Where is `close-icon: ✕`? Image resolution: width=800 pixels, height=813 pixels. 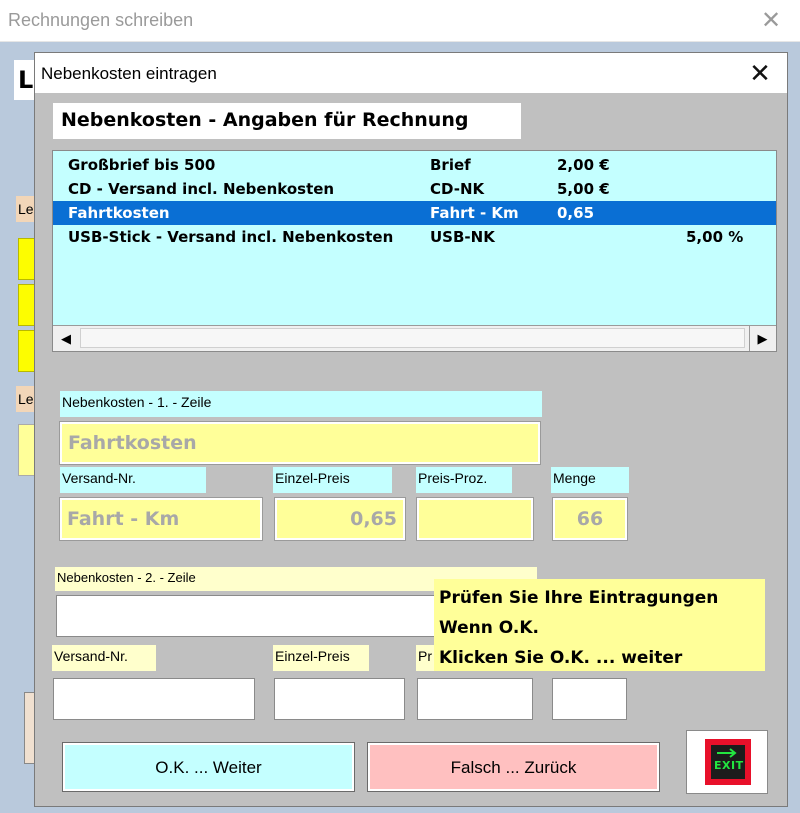
close-icon: ✕ is located at coordinates (760, 73).